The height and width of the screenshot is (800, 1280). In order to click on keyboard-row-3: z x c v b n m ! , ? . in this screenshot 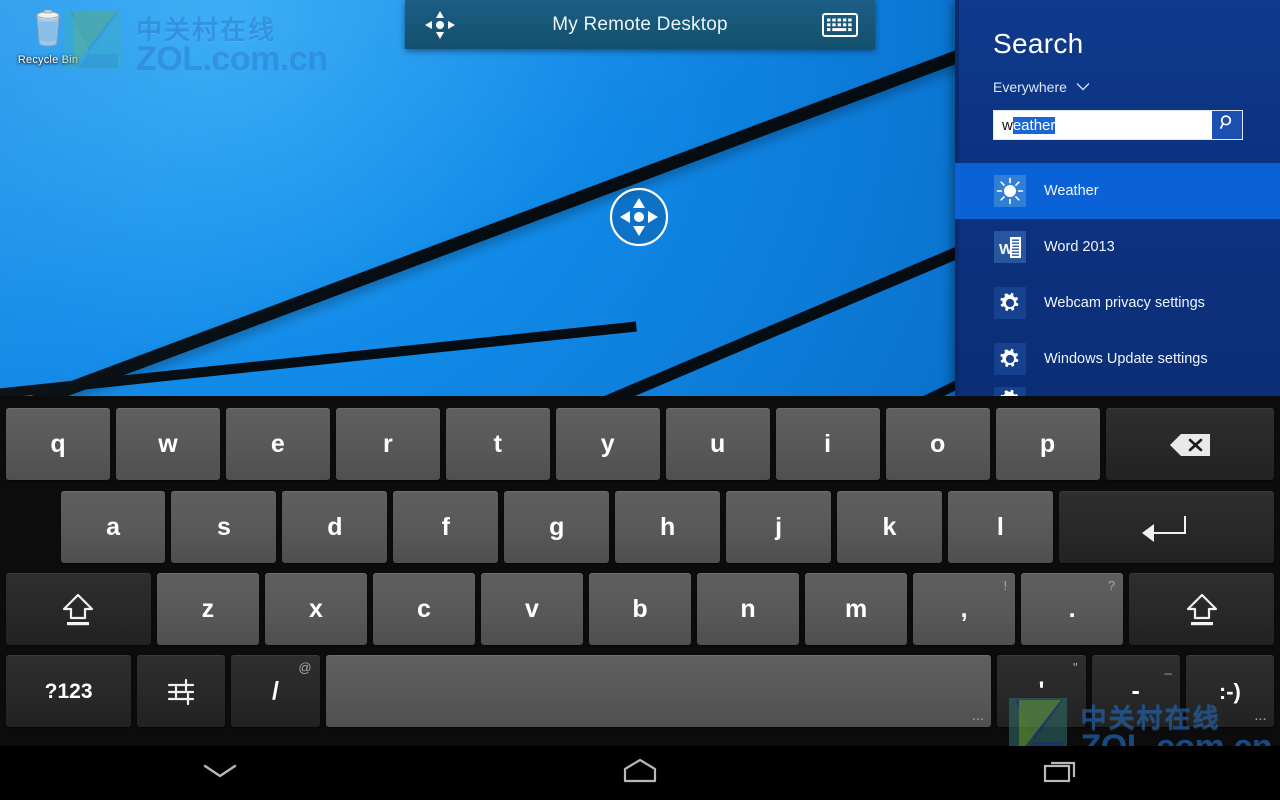, I will do `click(640, 609)`.